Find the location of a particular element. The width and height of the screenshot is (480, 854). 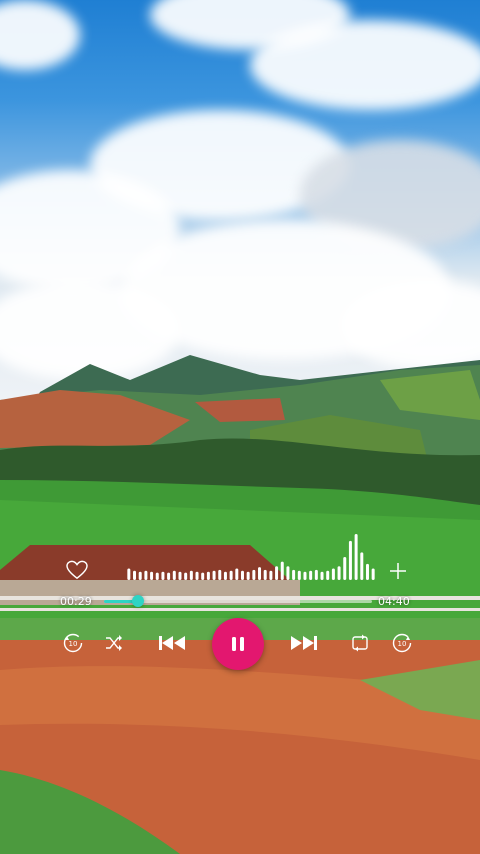

progress-track is located at coordinates (238, 601).